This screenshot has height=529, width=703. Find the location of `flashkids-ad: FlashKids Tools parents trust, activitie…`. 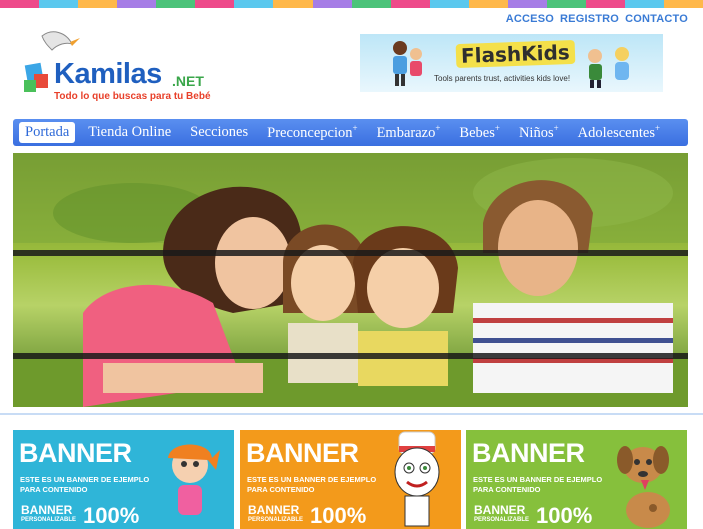

flashkids-ad: FlashKids Tools parents trust, activitie… is located at coordinates (511, 63).